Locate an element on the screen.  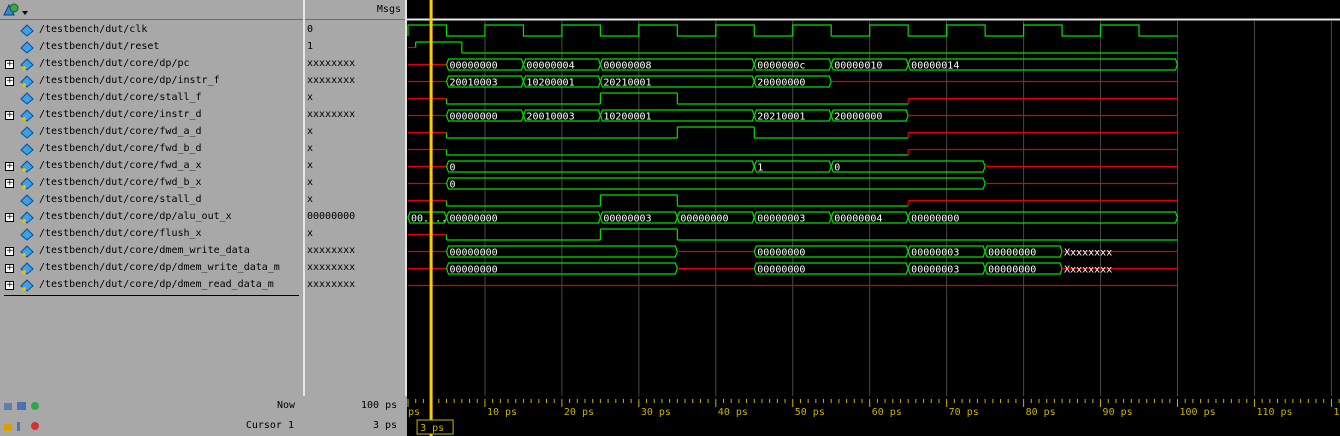
signal-name: /testbench/dut/core/dp/alu_out_x is located at coordinates (135, 216).